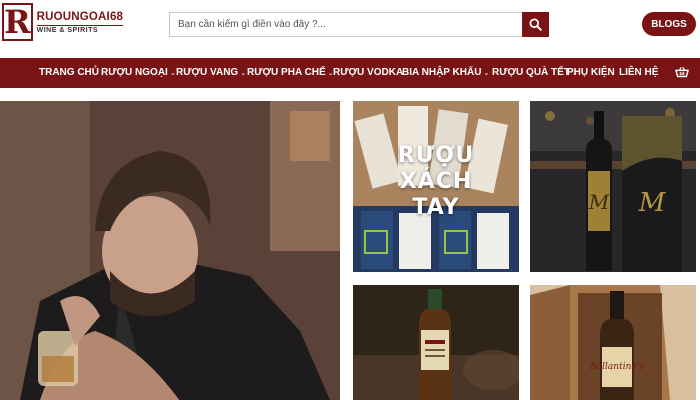 The height and width of the screenshot is (400, 700). I want to click on logo-mark: R, so click(17, 22).